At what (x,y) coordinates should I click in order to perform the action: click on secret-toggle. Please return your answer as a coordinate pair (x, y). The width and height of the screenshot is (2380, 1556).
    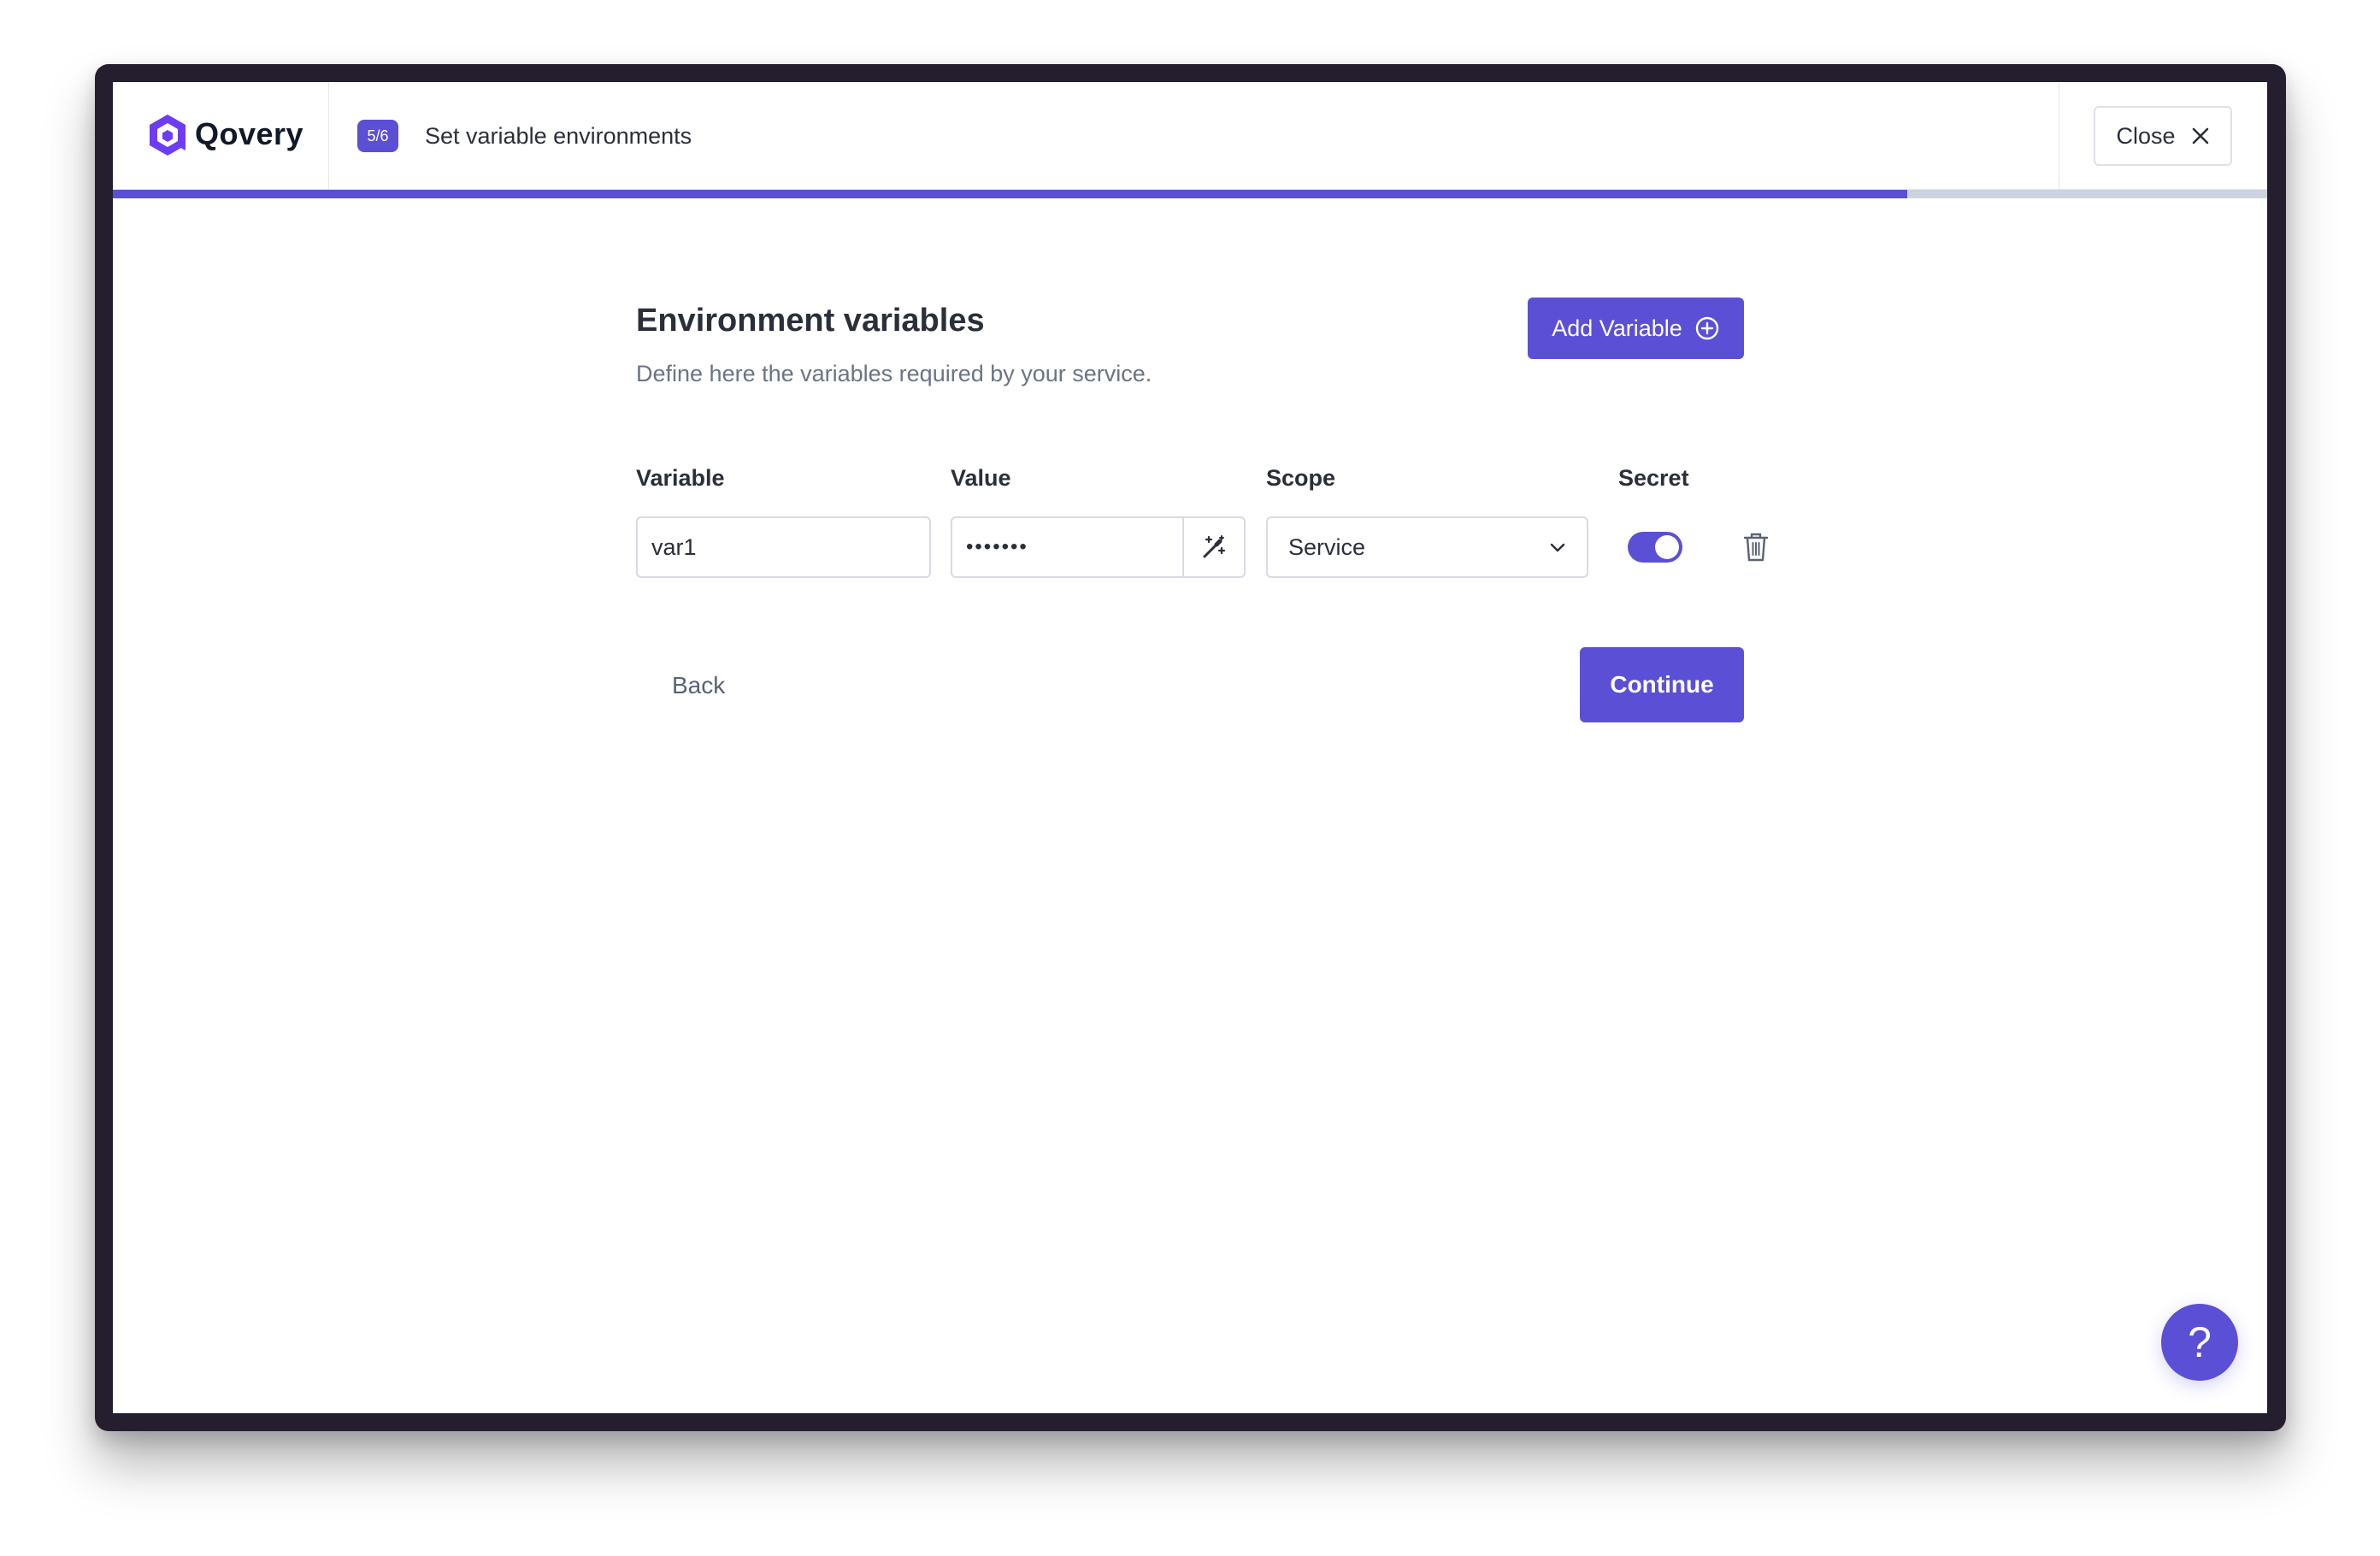
    Looking at the image, I should click on (1655, 547).